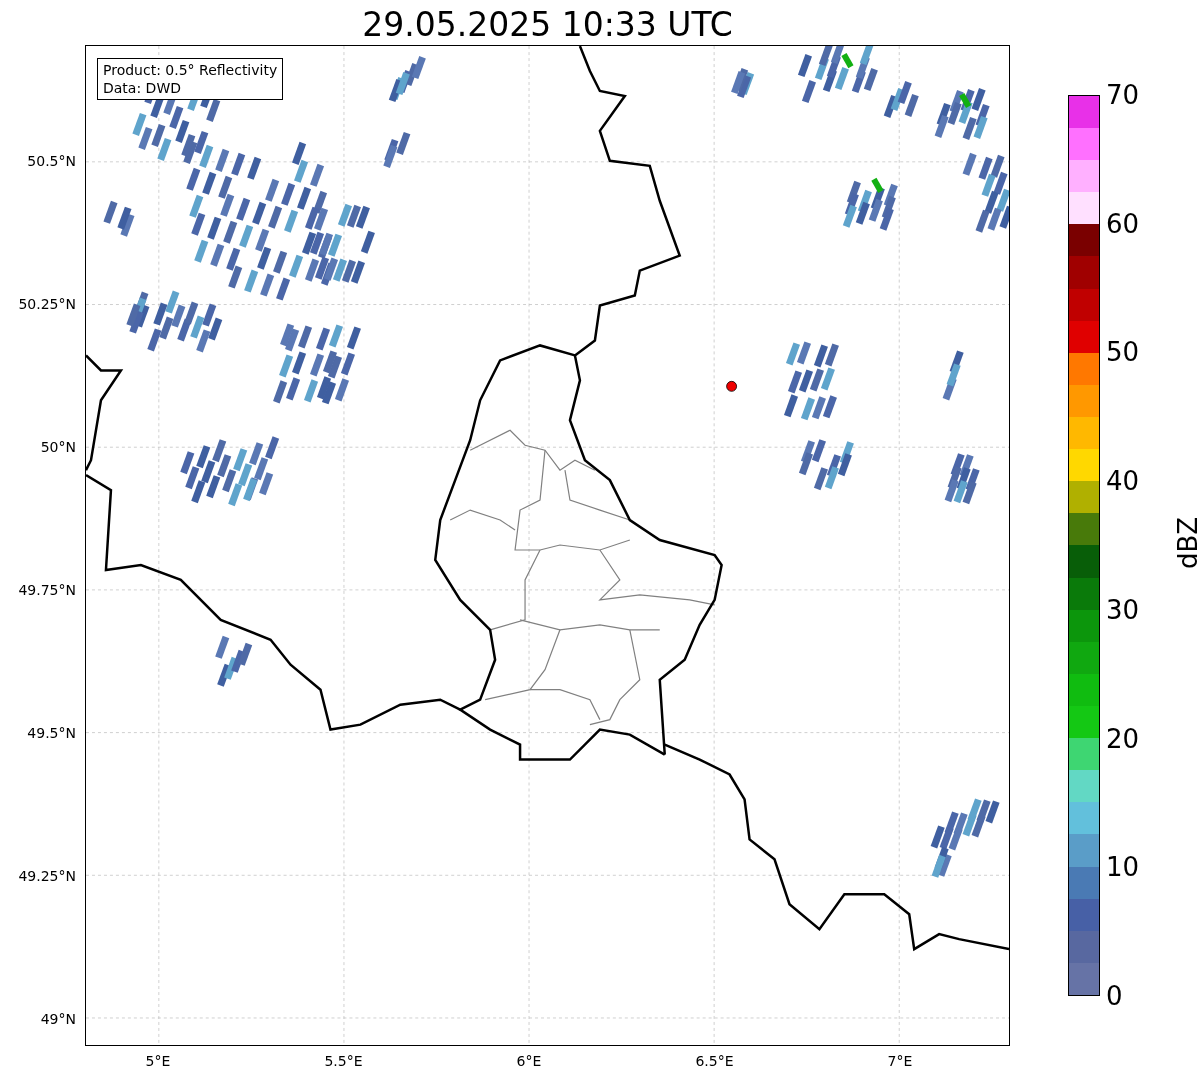  I want to click on colorbar-tick-label: 30, so click(1123, 609).